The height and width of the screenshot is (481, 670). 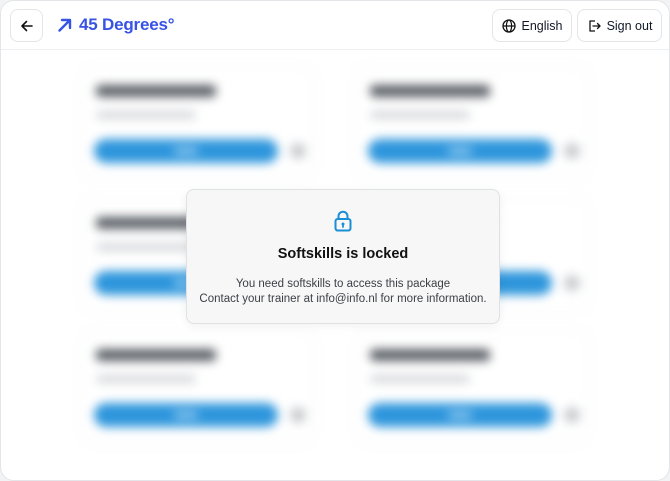 I want to click on sign-out-label: Sign out, so click(x=629, y=25).